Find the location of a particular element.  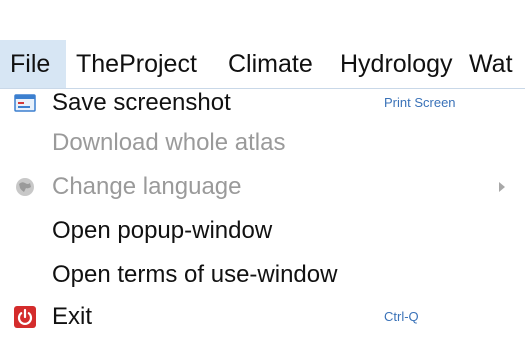

submenu-arrow-icon is located at coordinates (502, 187).